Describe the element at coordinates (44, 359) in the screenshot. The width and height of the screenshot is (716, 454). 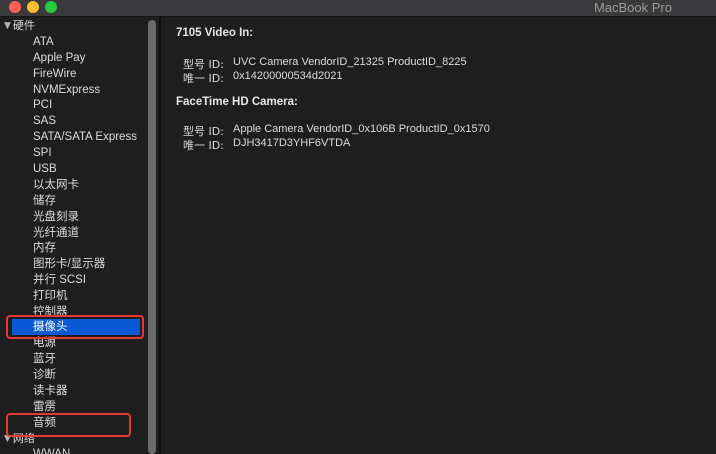
I see `sidebar-item-bluetooth: 蓝牙` at that location.